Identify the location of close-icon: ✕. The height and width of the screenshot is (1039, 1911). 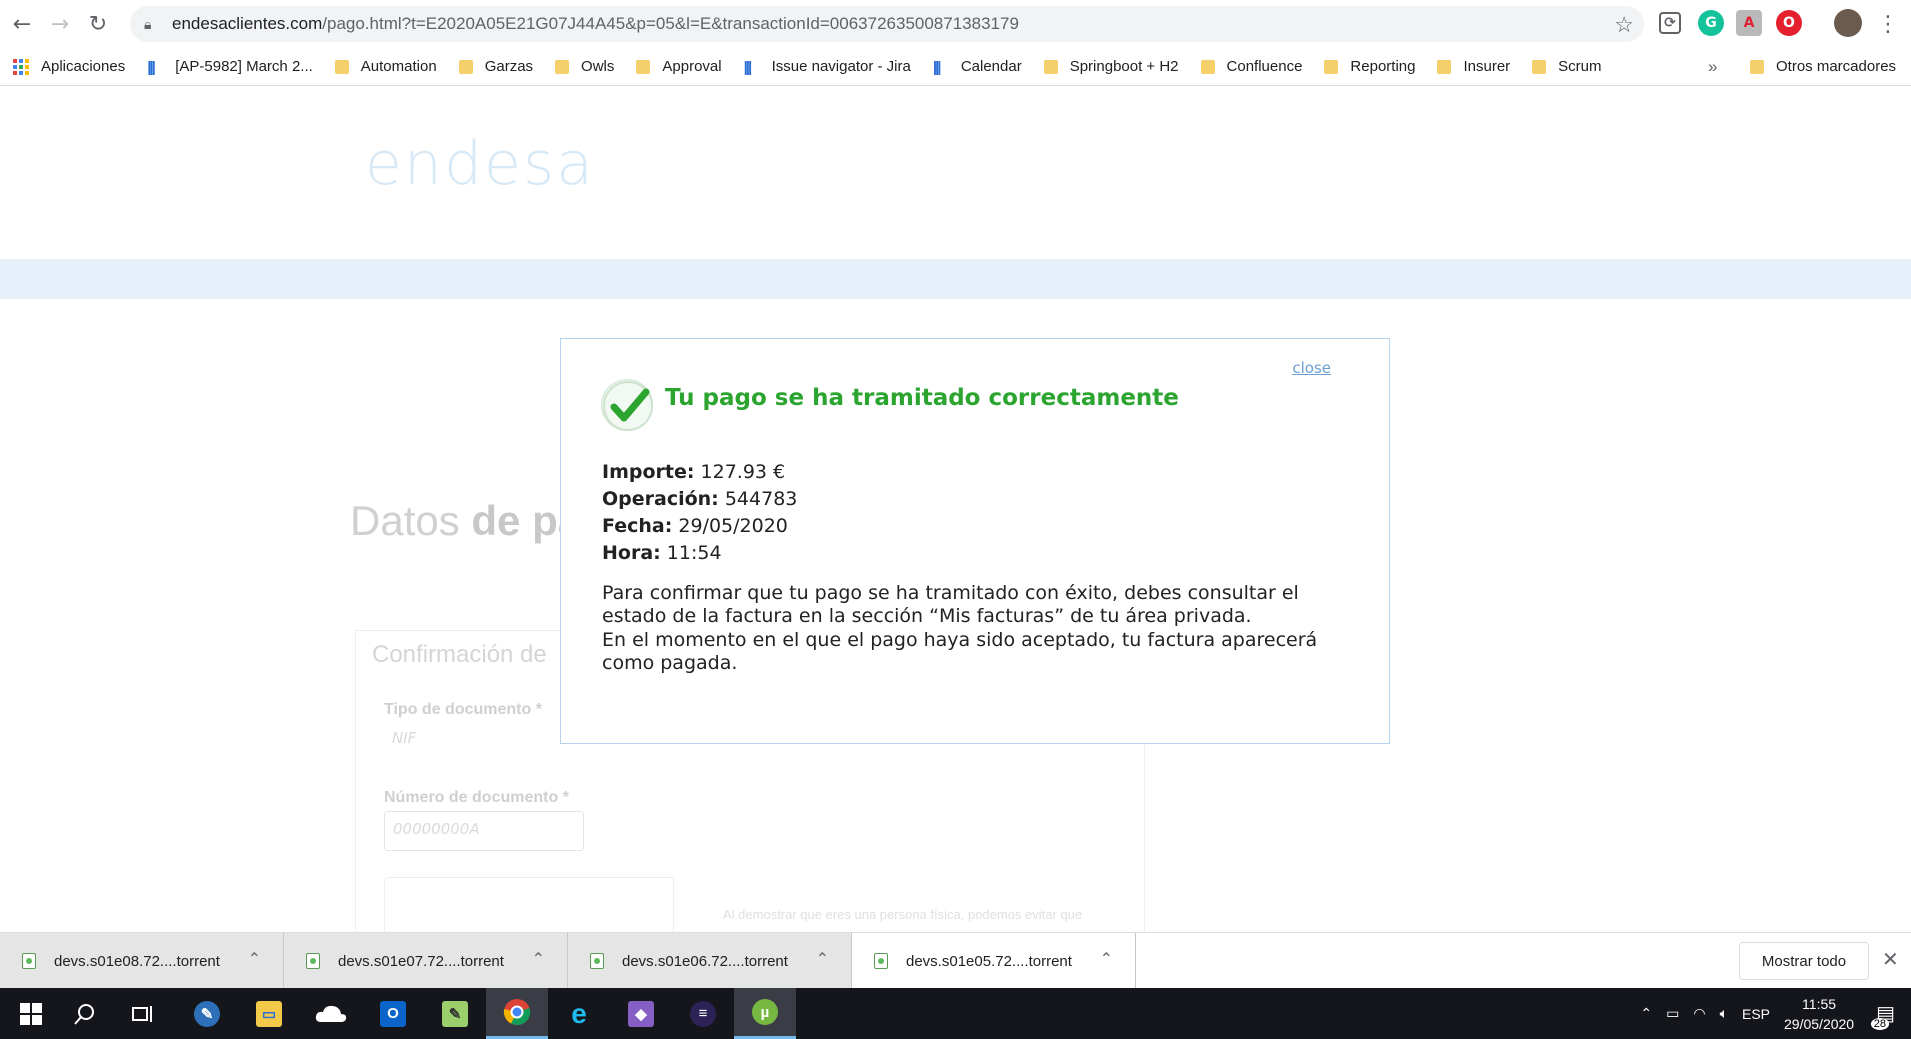
(1890, 959).